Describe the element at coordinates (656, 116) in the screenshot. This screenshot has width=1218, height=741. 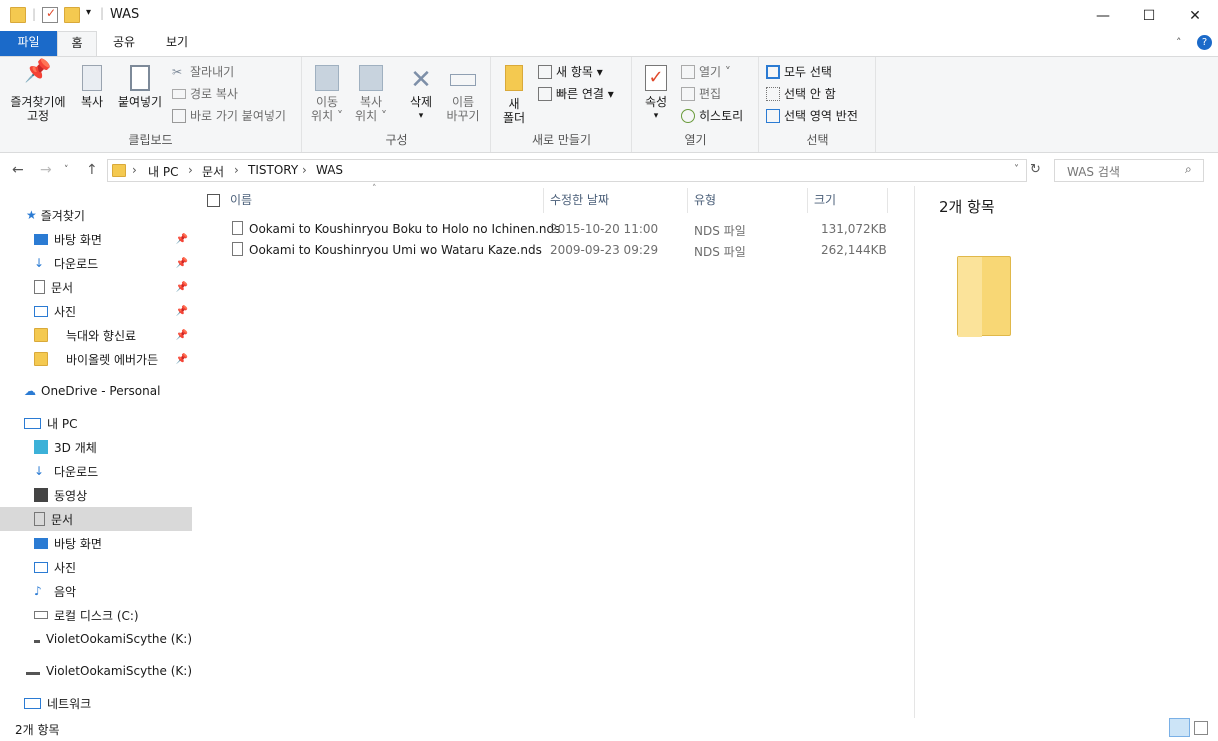
I see `properties-dropdown-icon: ▾` at that location.